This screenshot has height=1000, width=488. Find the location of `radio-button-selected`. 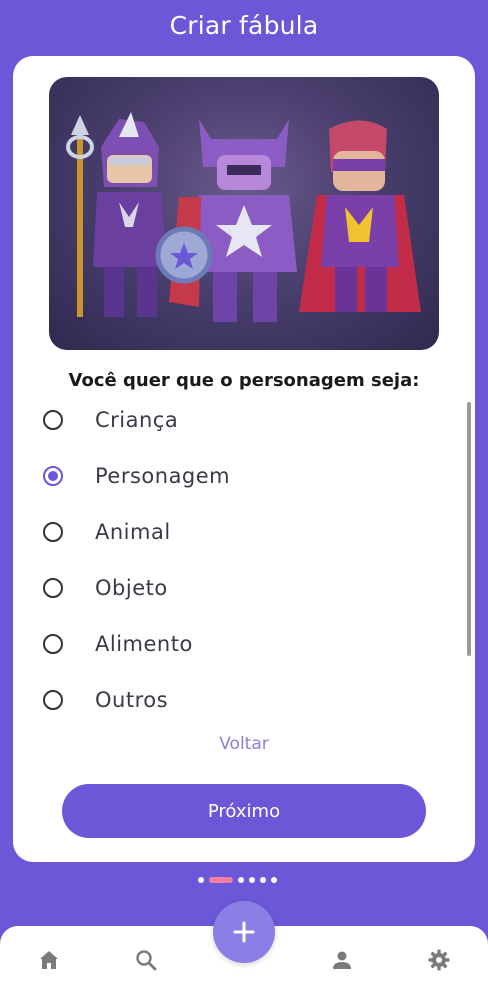

radio-button-selected is located at coordinates (53, 476).